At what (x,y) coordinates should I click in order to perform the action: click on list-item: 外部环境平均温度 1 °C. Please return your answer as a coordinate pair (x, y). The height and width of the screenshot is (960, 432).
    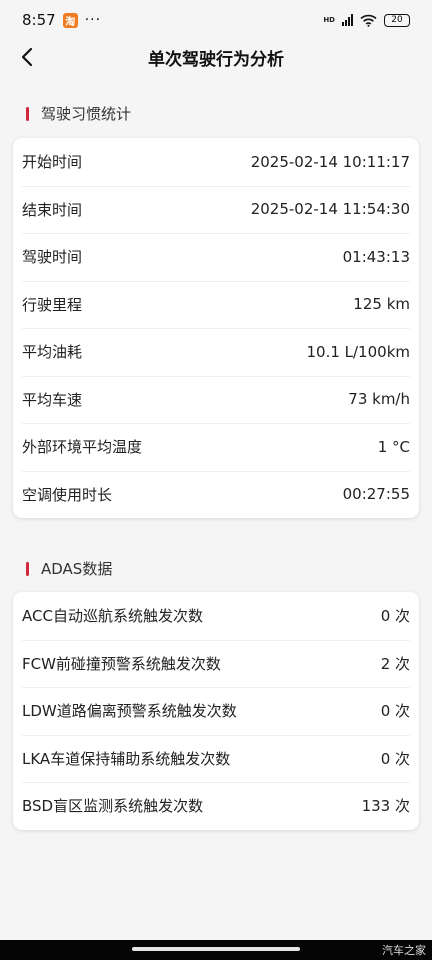
    Looking at the image, I should click on (216, 447).